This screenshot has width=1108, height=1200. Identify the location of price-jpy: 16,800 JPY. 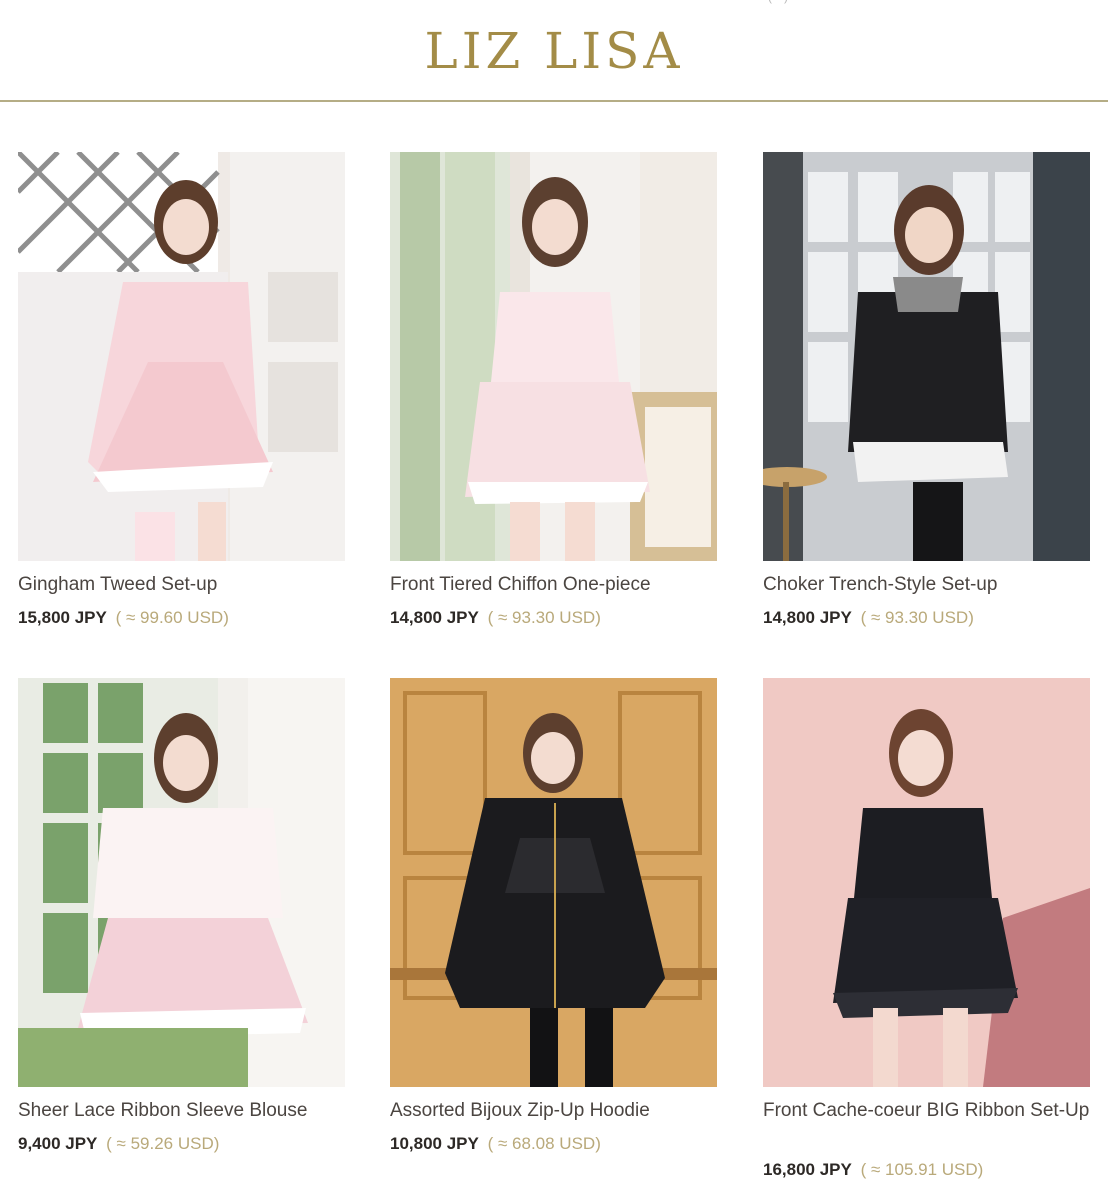
(807, 1169).